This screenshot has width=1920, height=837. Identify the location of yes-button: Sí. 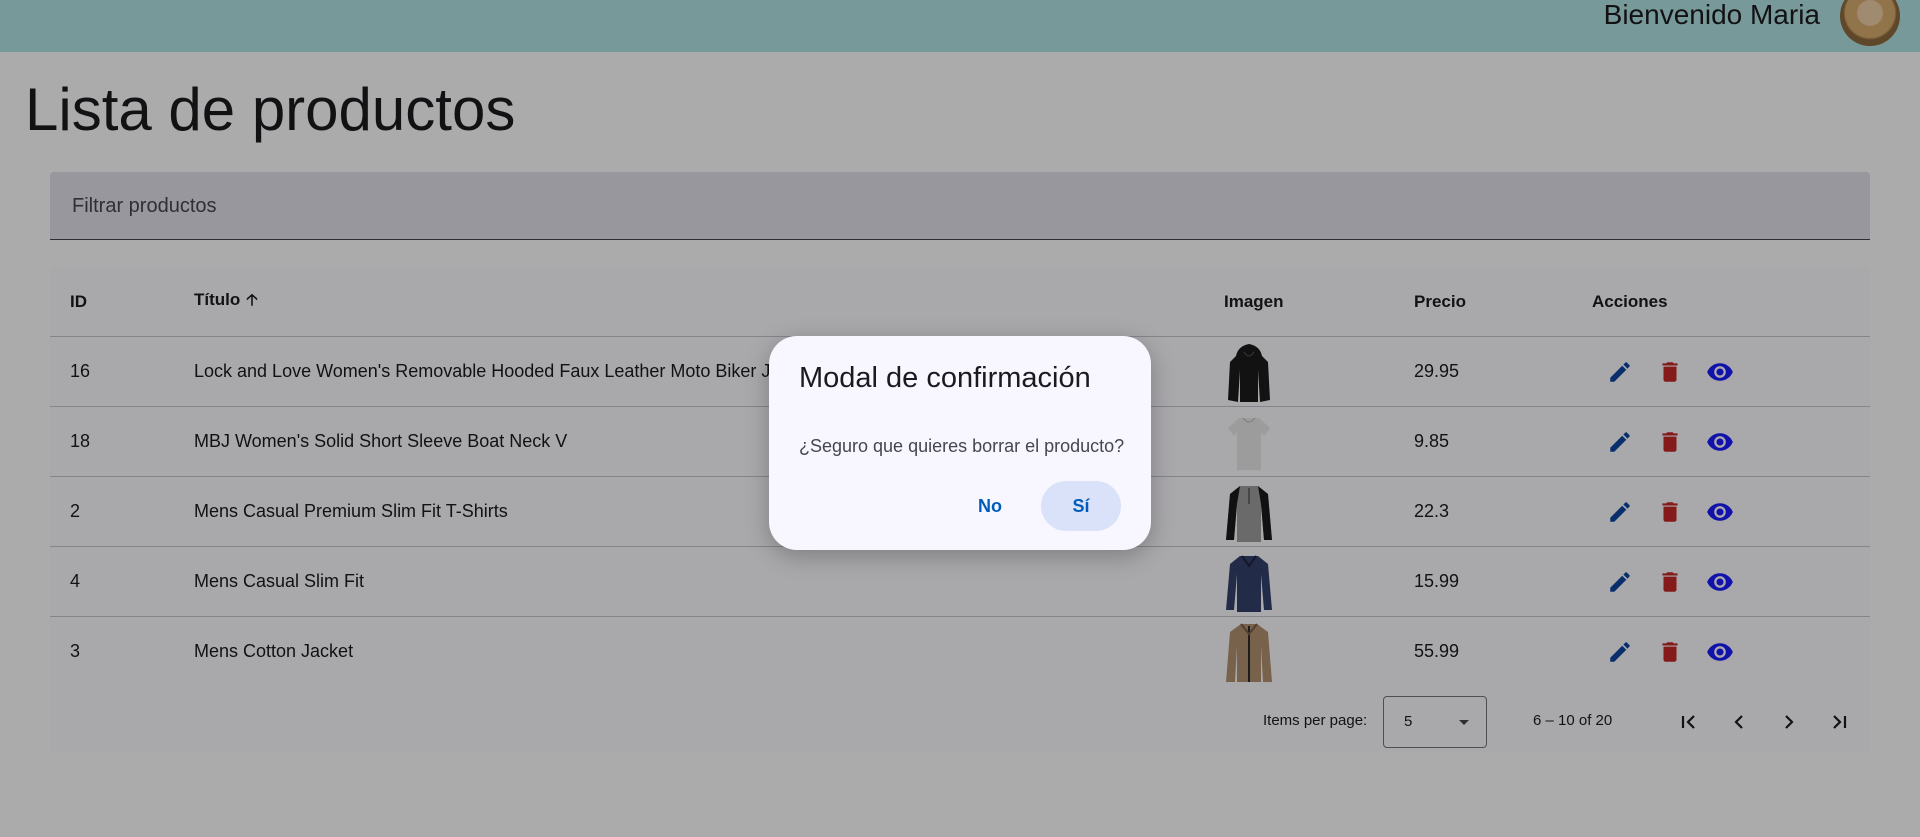
(1081, 506).